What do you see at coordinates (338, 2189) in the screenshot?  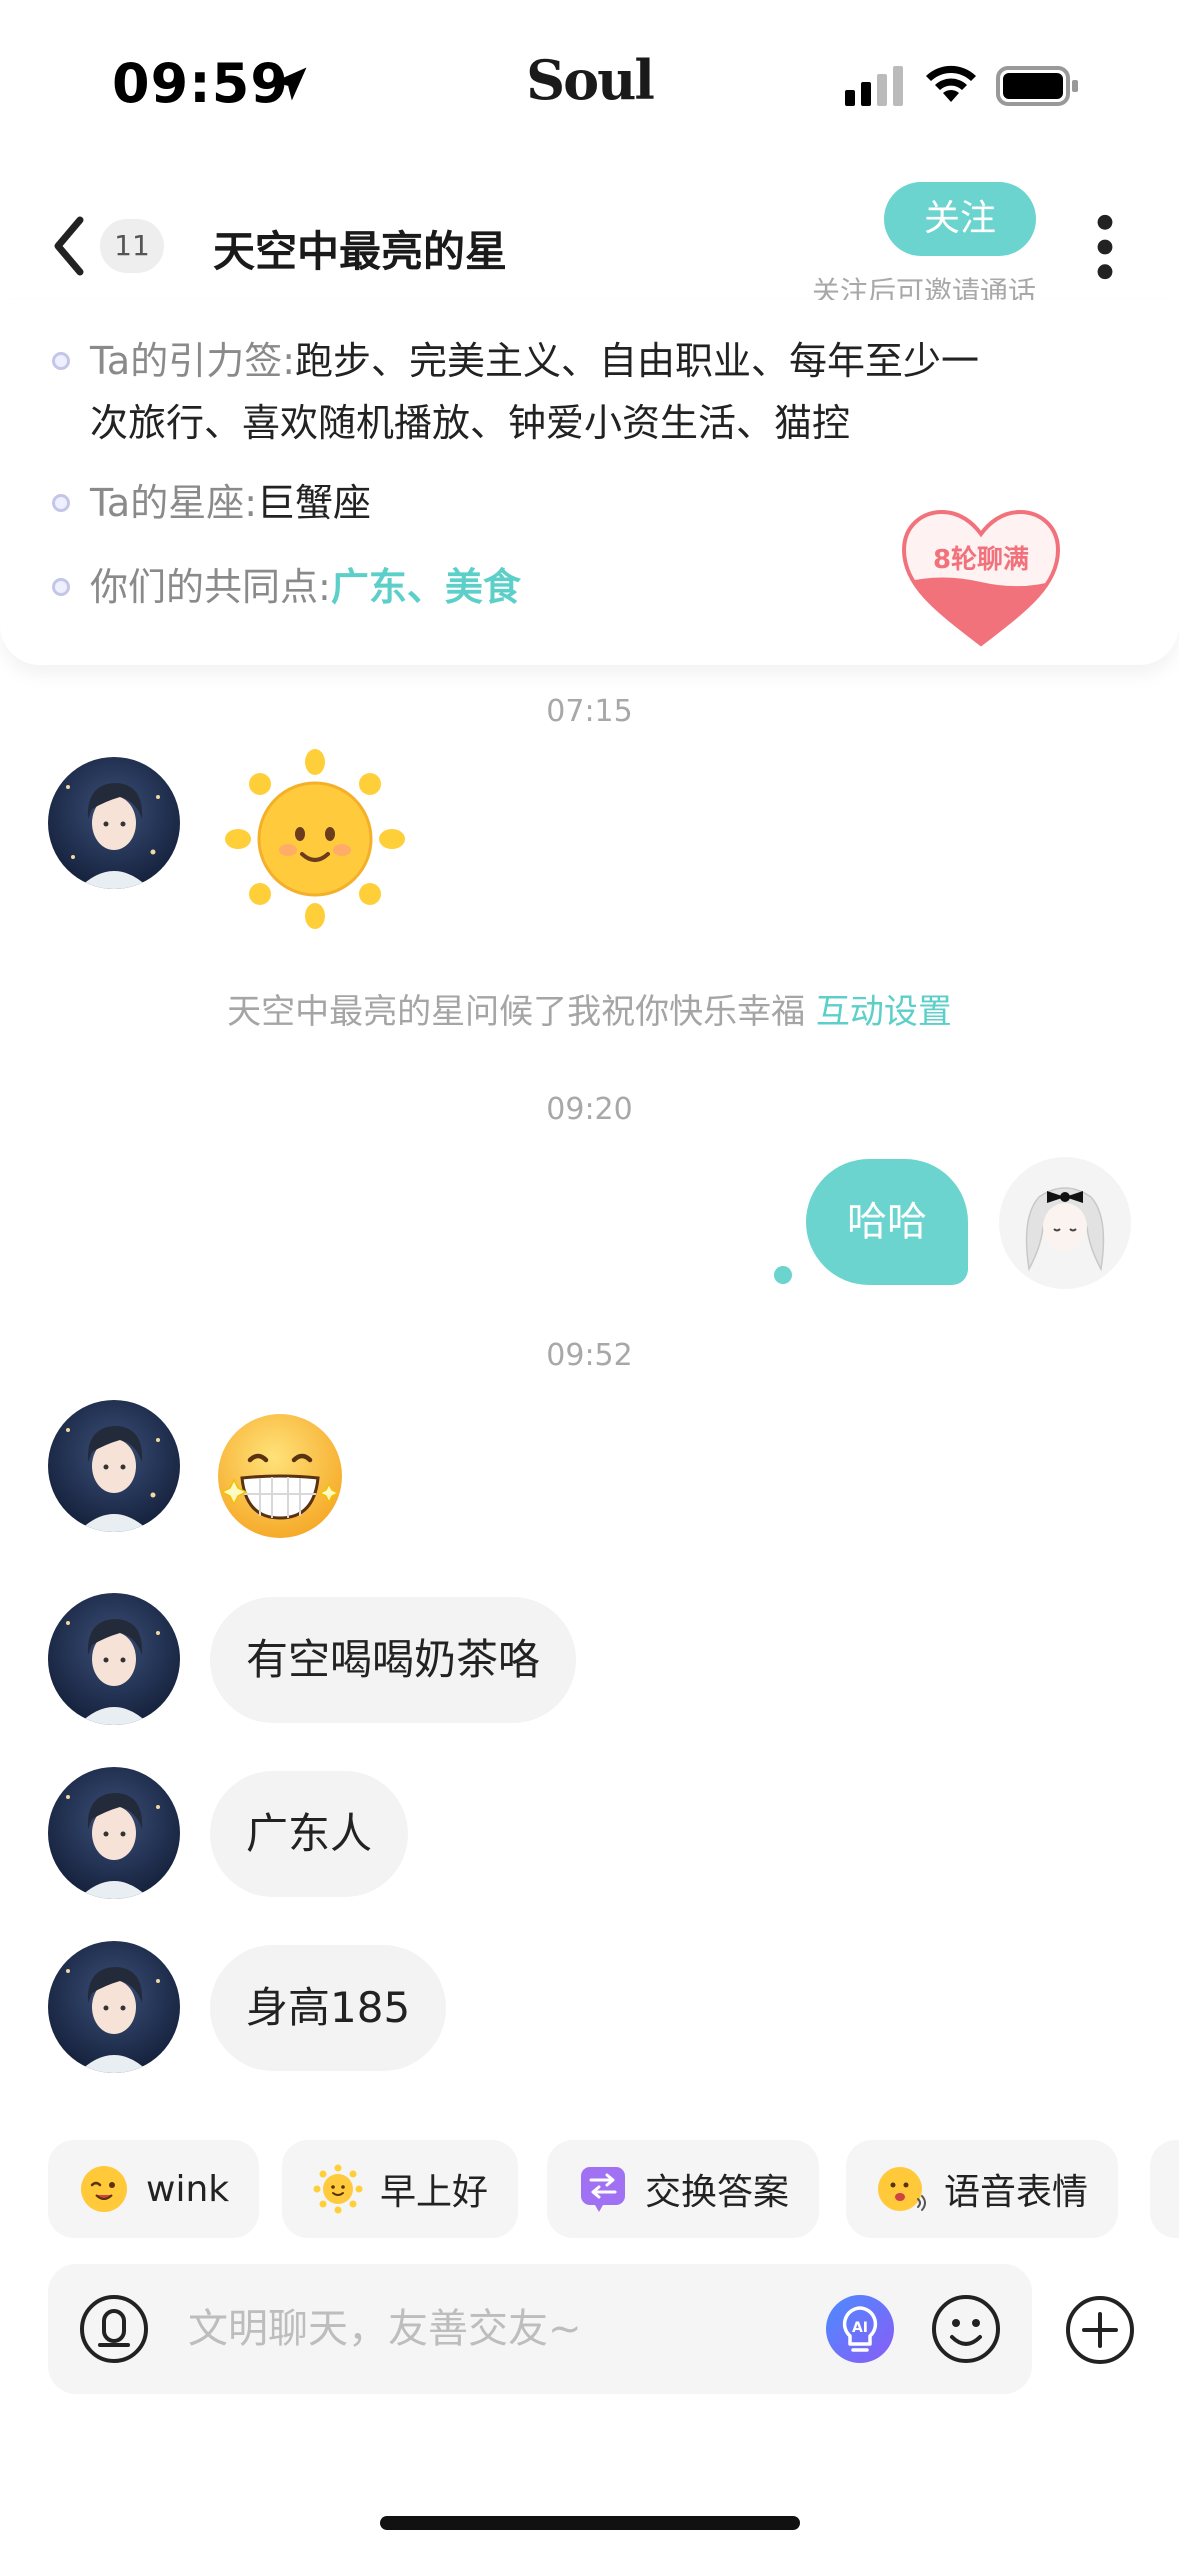 I see `sun-icon` at bounding box center [338, 2189].